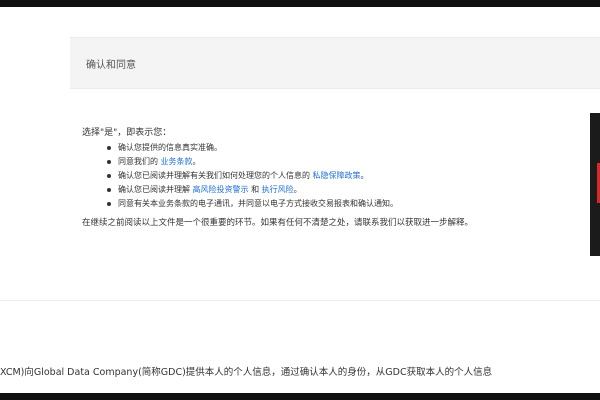 The width and height of the screenshot is (600, 400). I want to click on consent-intro: 选择"是"，即表示您：, so click(127, 133).